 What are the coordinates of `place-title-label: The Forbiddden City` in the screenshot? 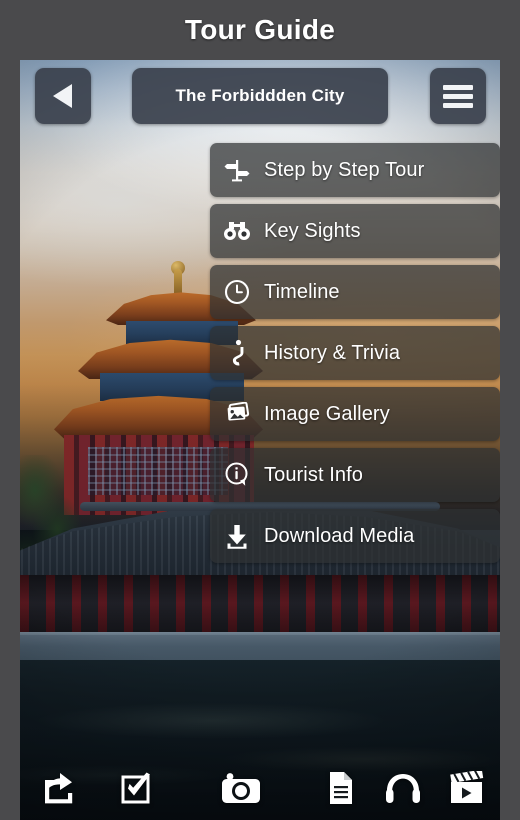 It's located at (260, 95).